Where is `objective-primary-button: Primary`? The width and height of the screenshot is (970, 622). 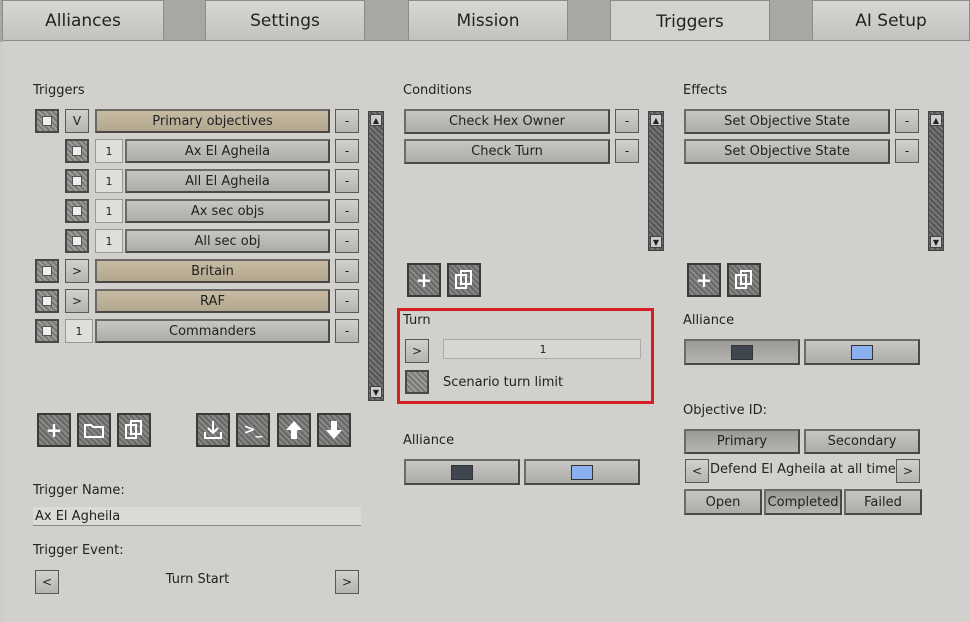 objective-primary-button: Primary is located at coordinates (742, 441).